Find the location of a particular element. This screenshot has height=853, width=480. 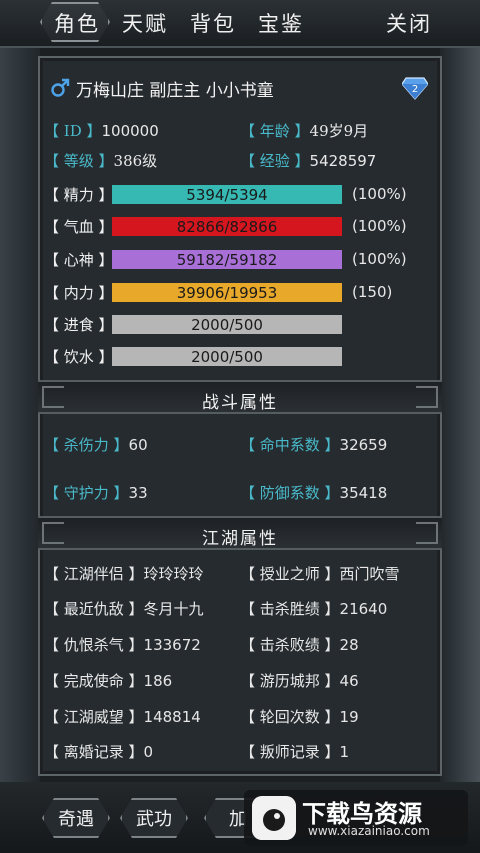

character-title: 万梅山庄 副庄主 小小书童 is located at coordinates (175, 91).